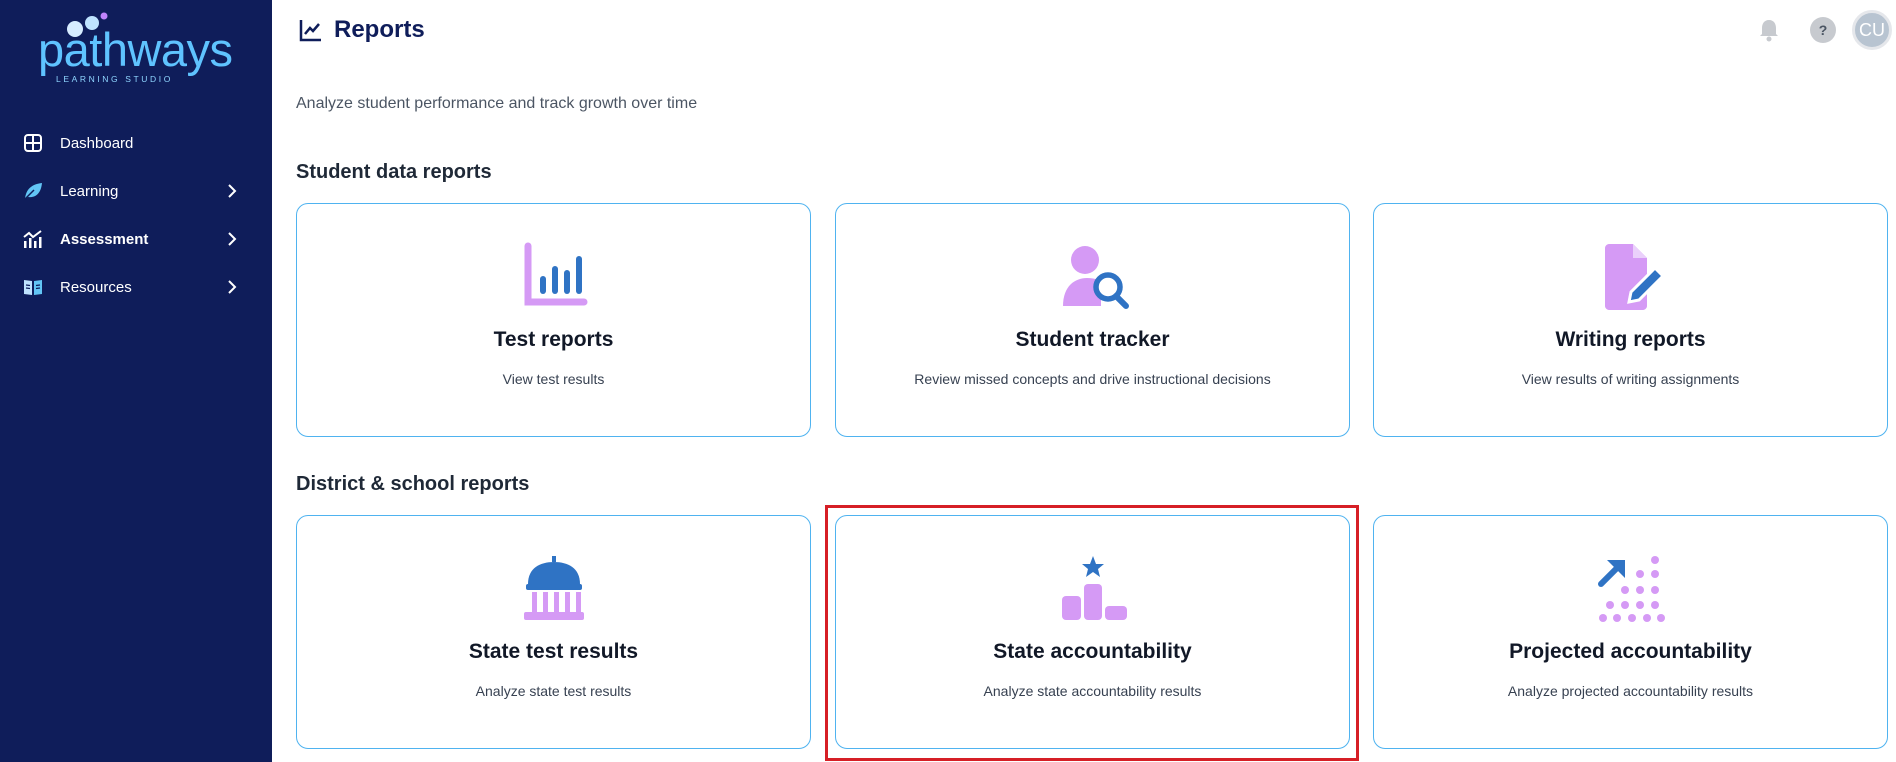 The height and width of the screenshot is (762, 1896). What do you see at coordinates (1631, 589) in the screenshot?
I see `projection-arrow-icon` at bounding box center [1631, 589].